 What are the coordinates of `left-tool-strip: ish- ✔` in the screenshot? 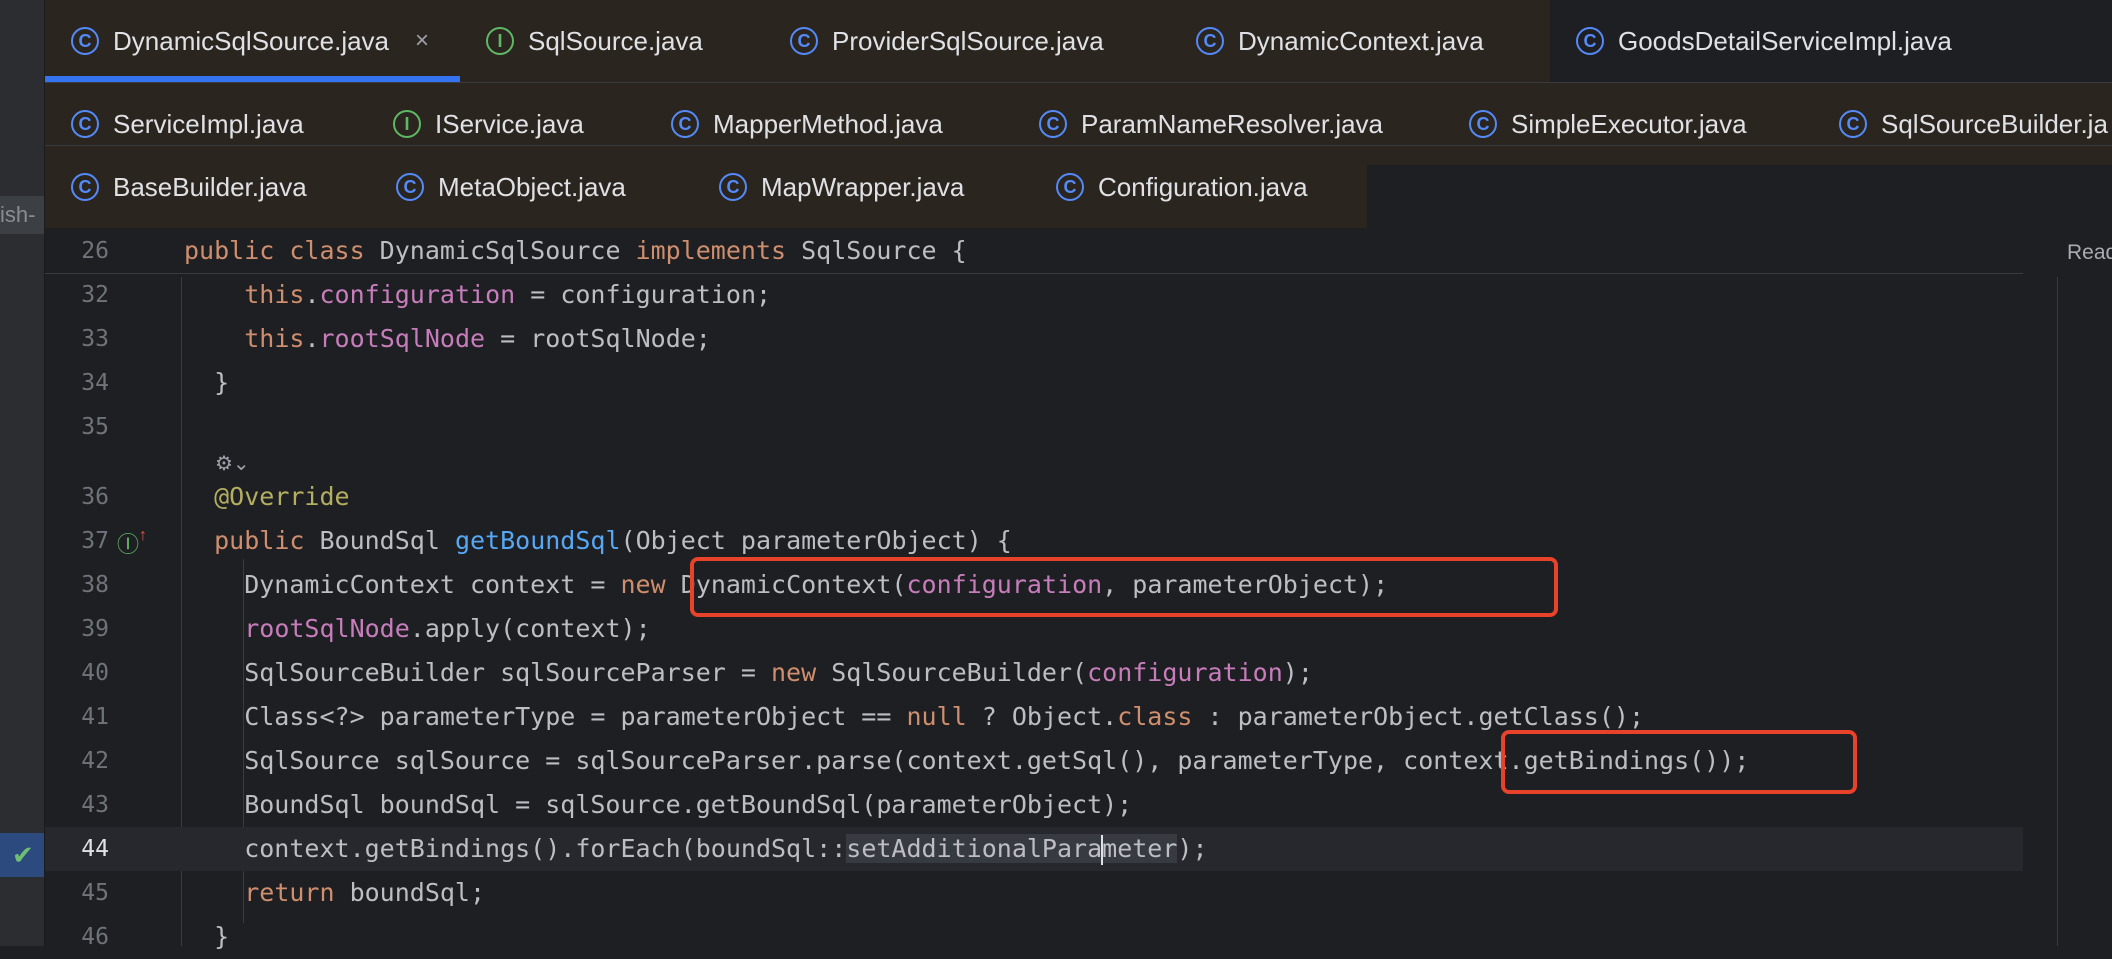 It's located at (22, 473).